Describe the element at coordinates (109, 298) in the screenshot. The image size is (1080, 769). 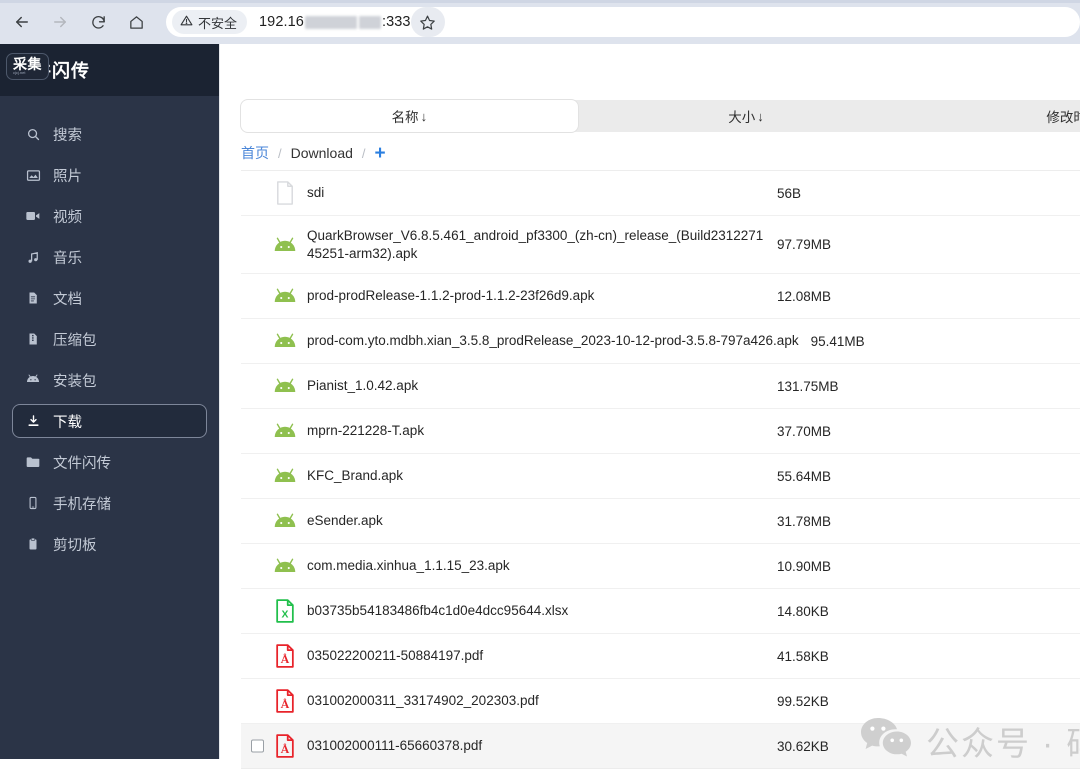
I see `sidebar-item-5: 文档` at that location.